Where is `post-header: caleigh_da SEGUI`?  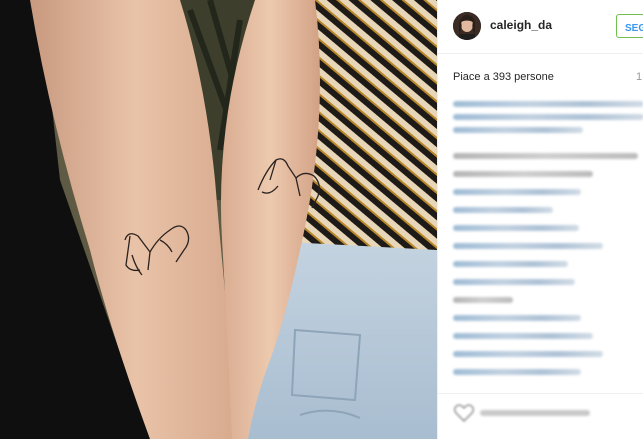
post-header: caleigh_da SEGUI is located at coordinates (540, 27).